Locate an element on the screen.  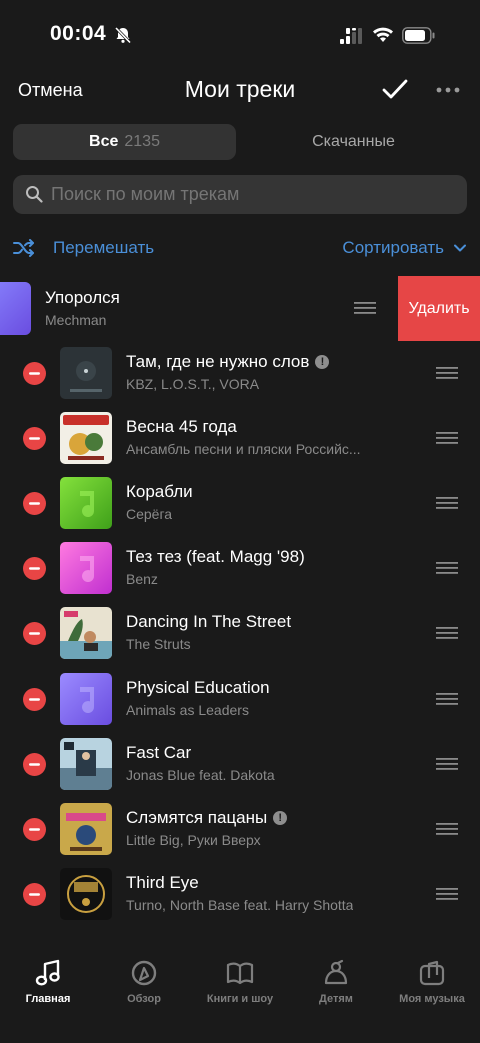
page-title: Мои треки is located at coordinates (240, 89).